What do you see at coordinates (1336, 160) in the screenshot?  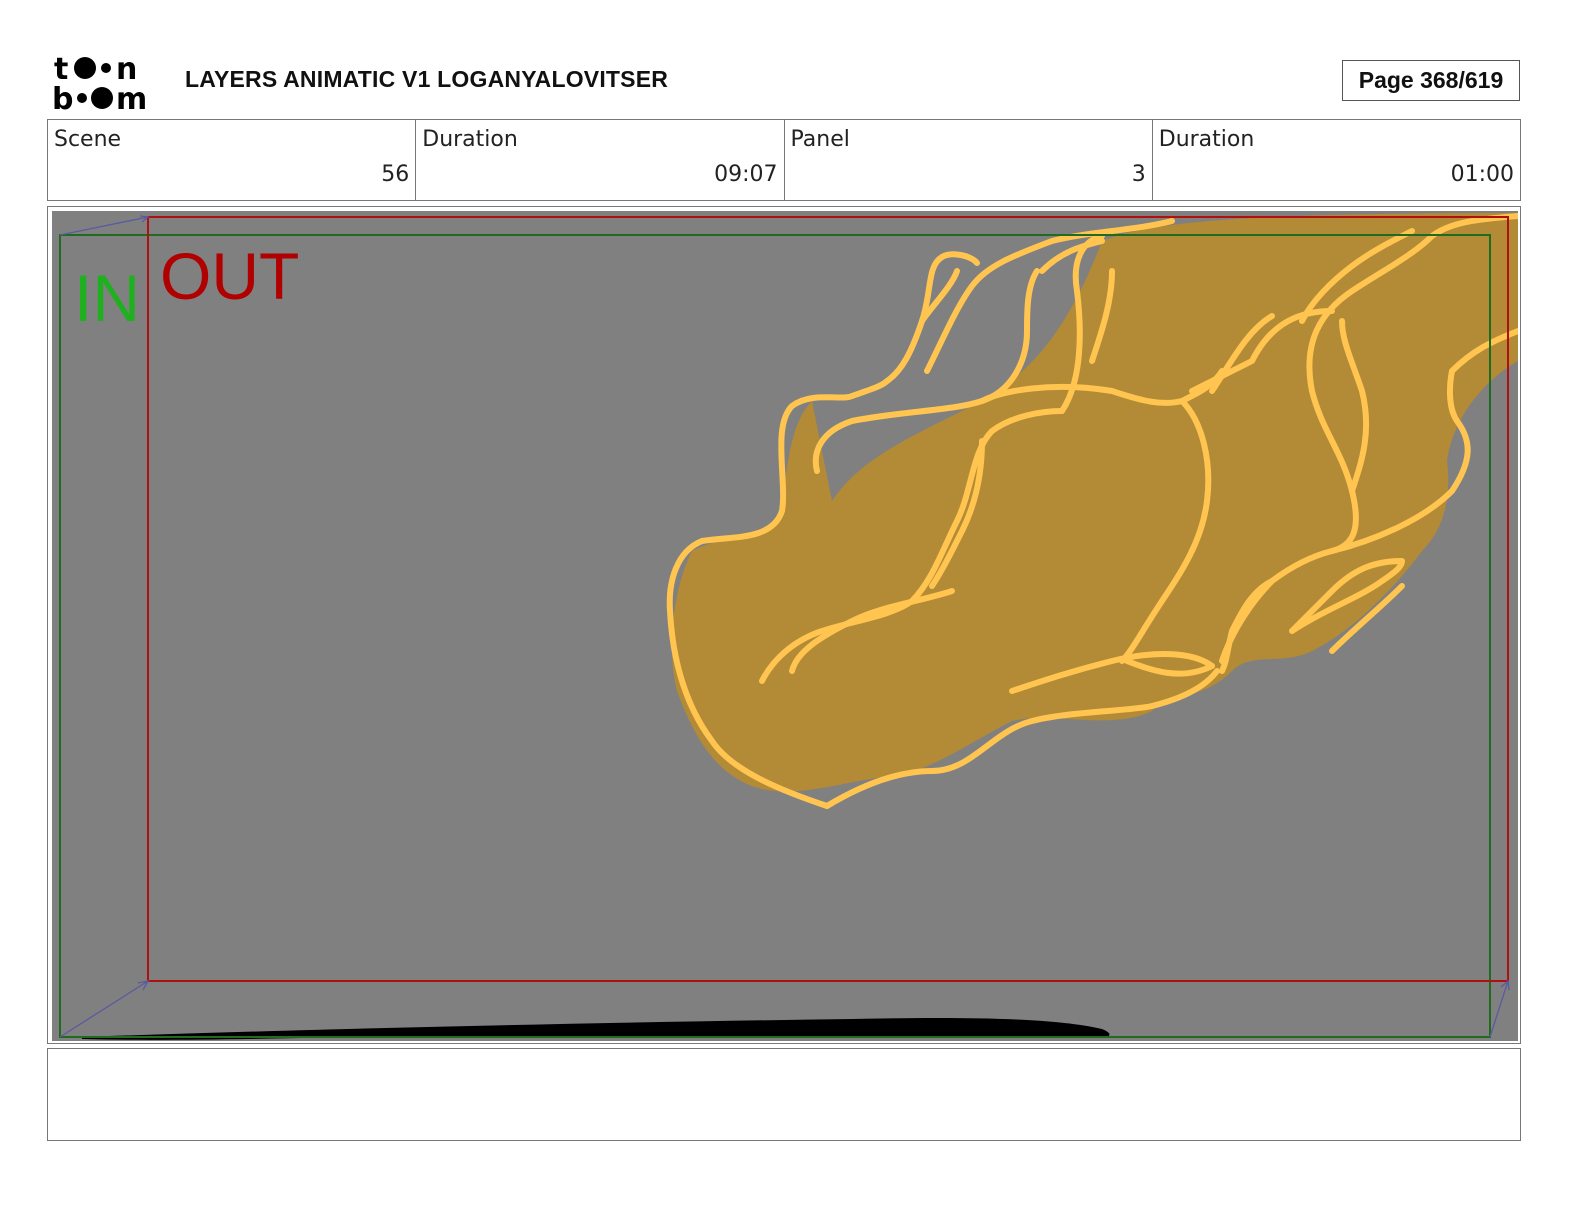 I see `panel-duration-cell: Duration 01:00` at bounding box center [1336, 160].